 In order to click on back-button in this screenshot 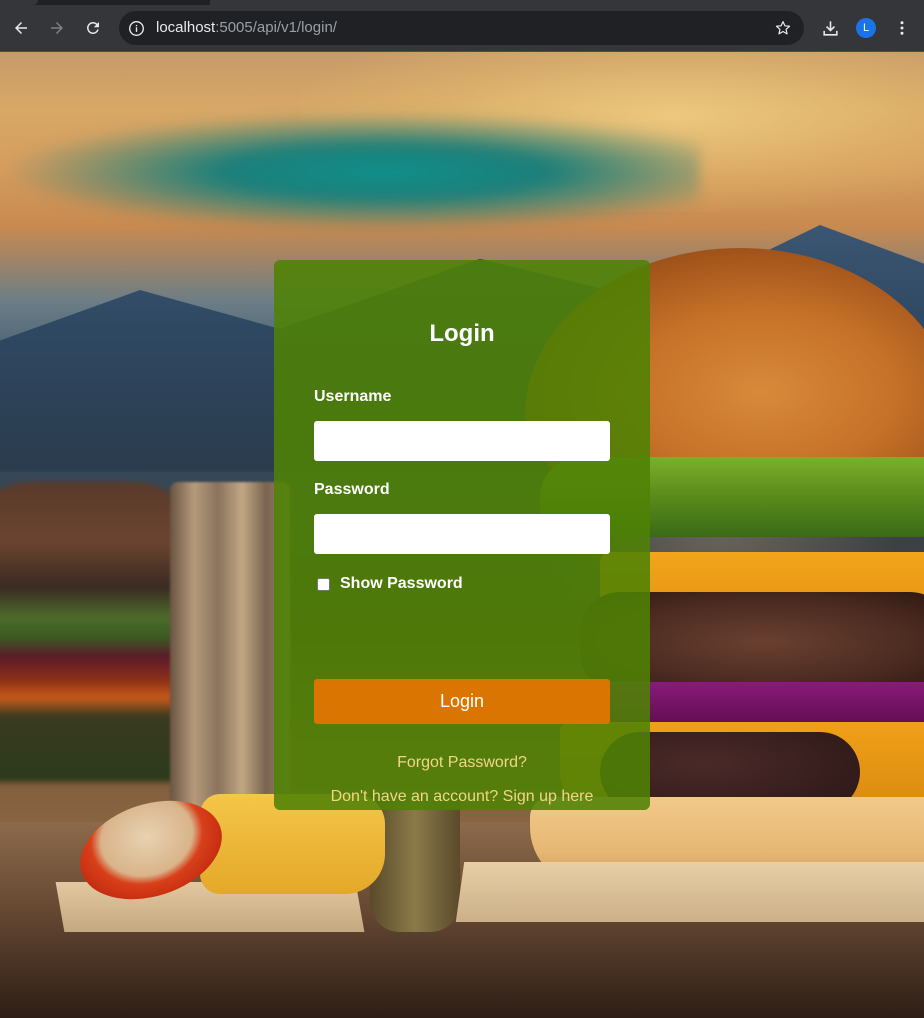, I will do `click(21, 28)`.